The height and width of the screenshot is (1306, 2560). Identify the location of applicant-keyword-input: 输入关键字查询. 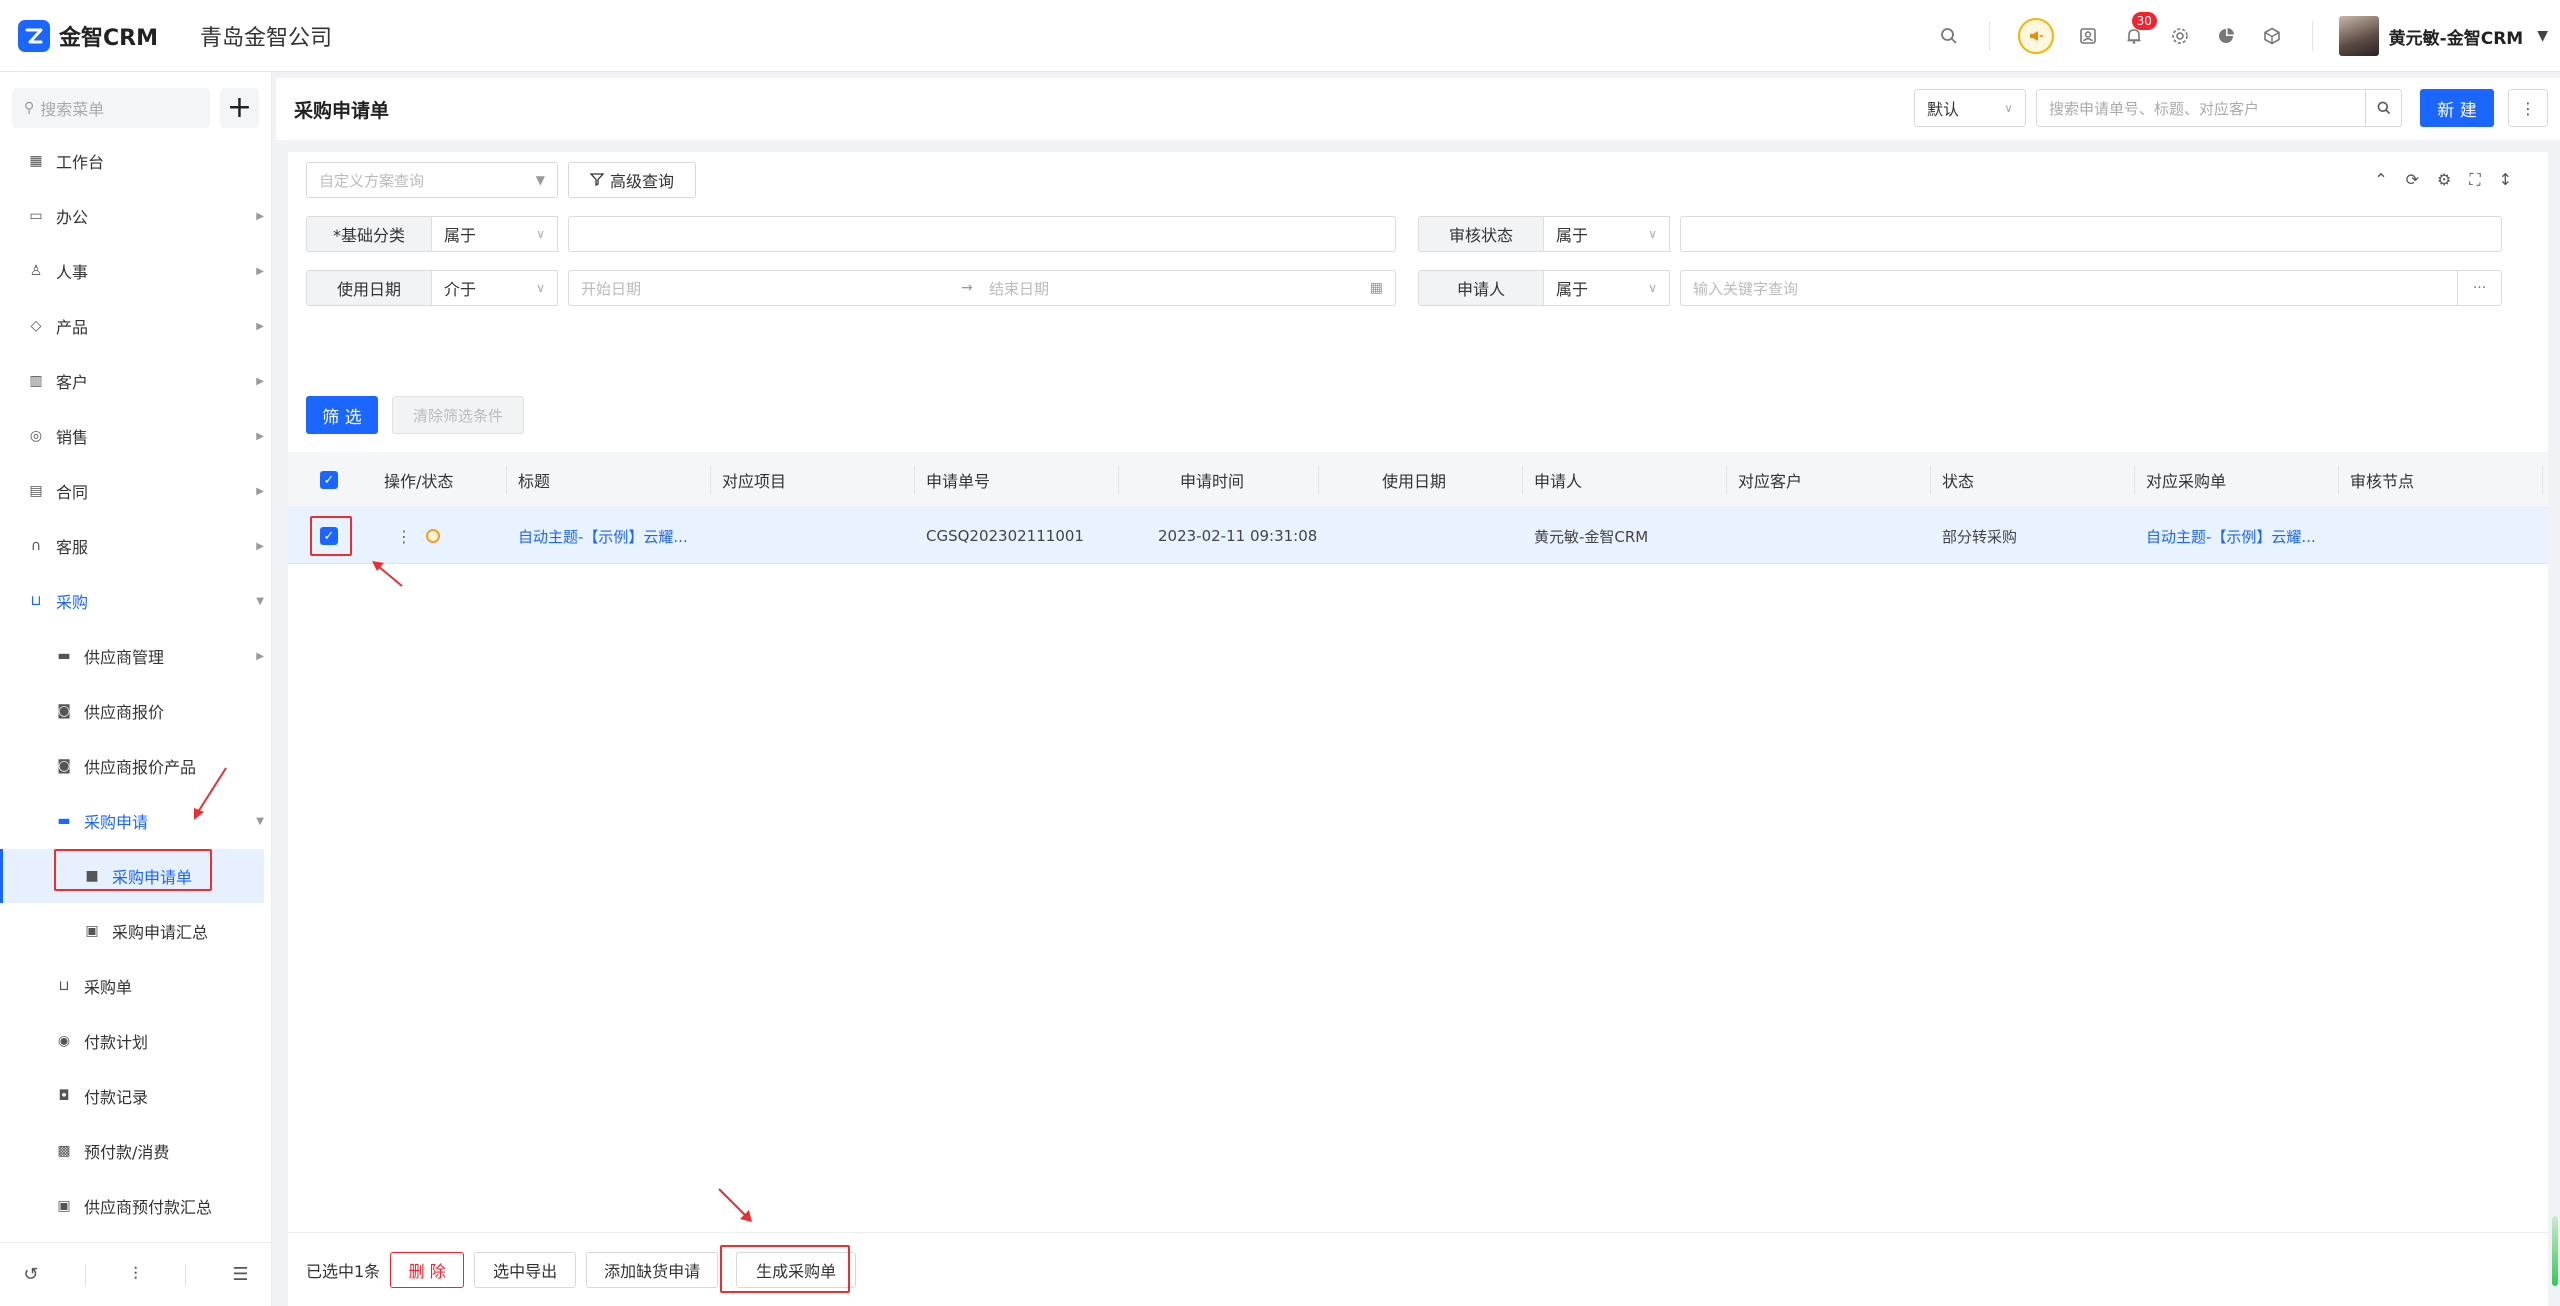
(2069, 288).